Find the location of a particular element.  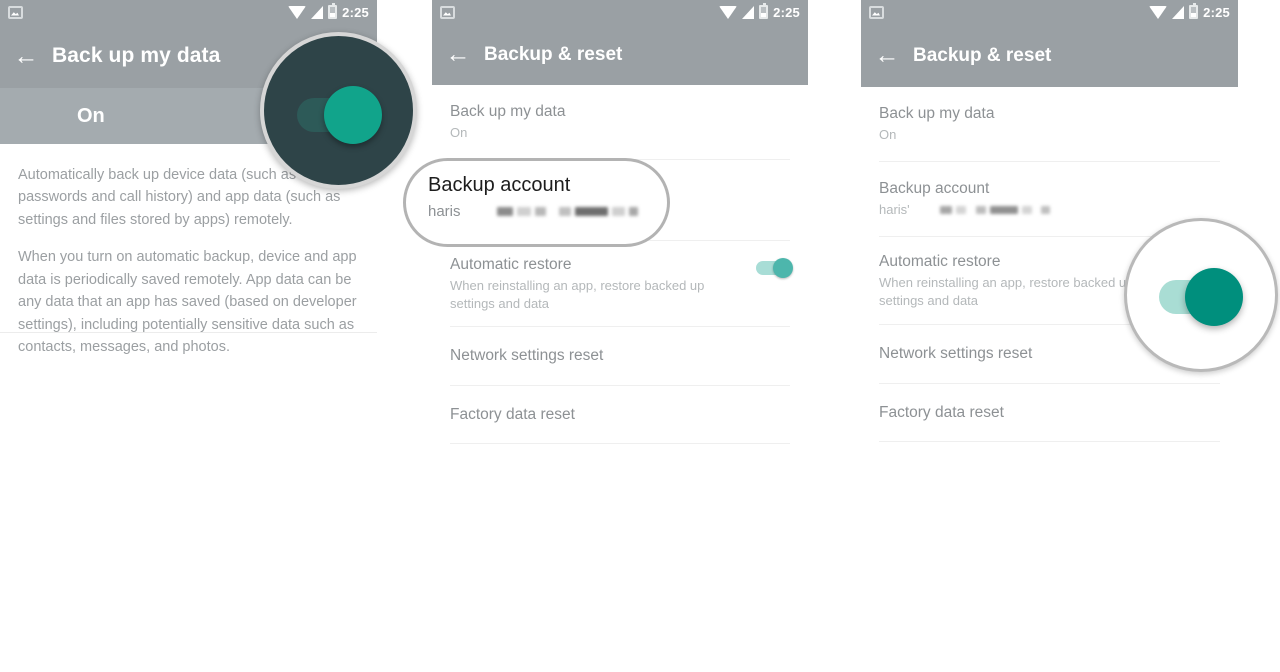

status-bar-right-icons-3: 2:25 is located at coordinates (1189, 11).